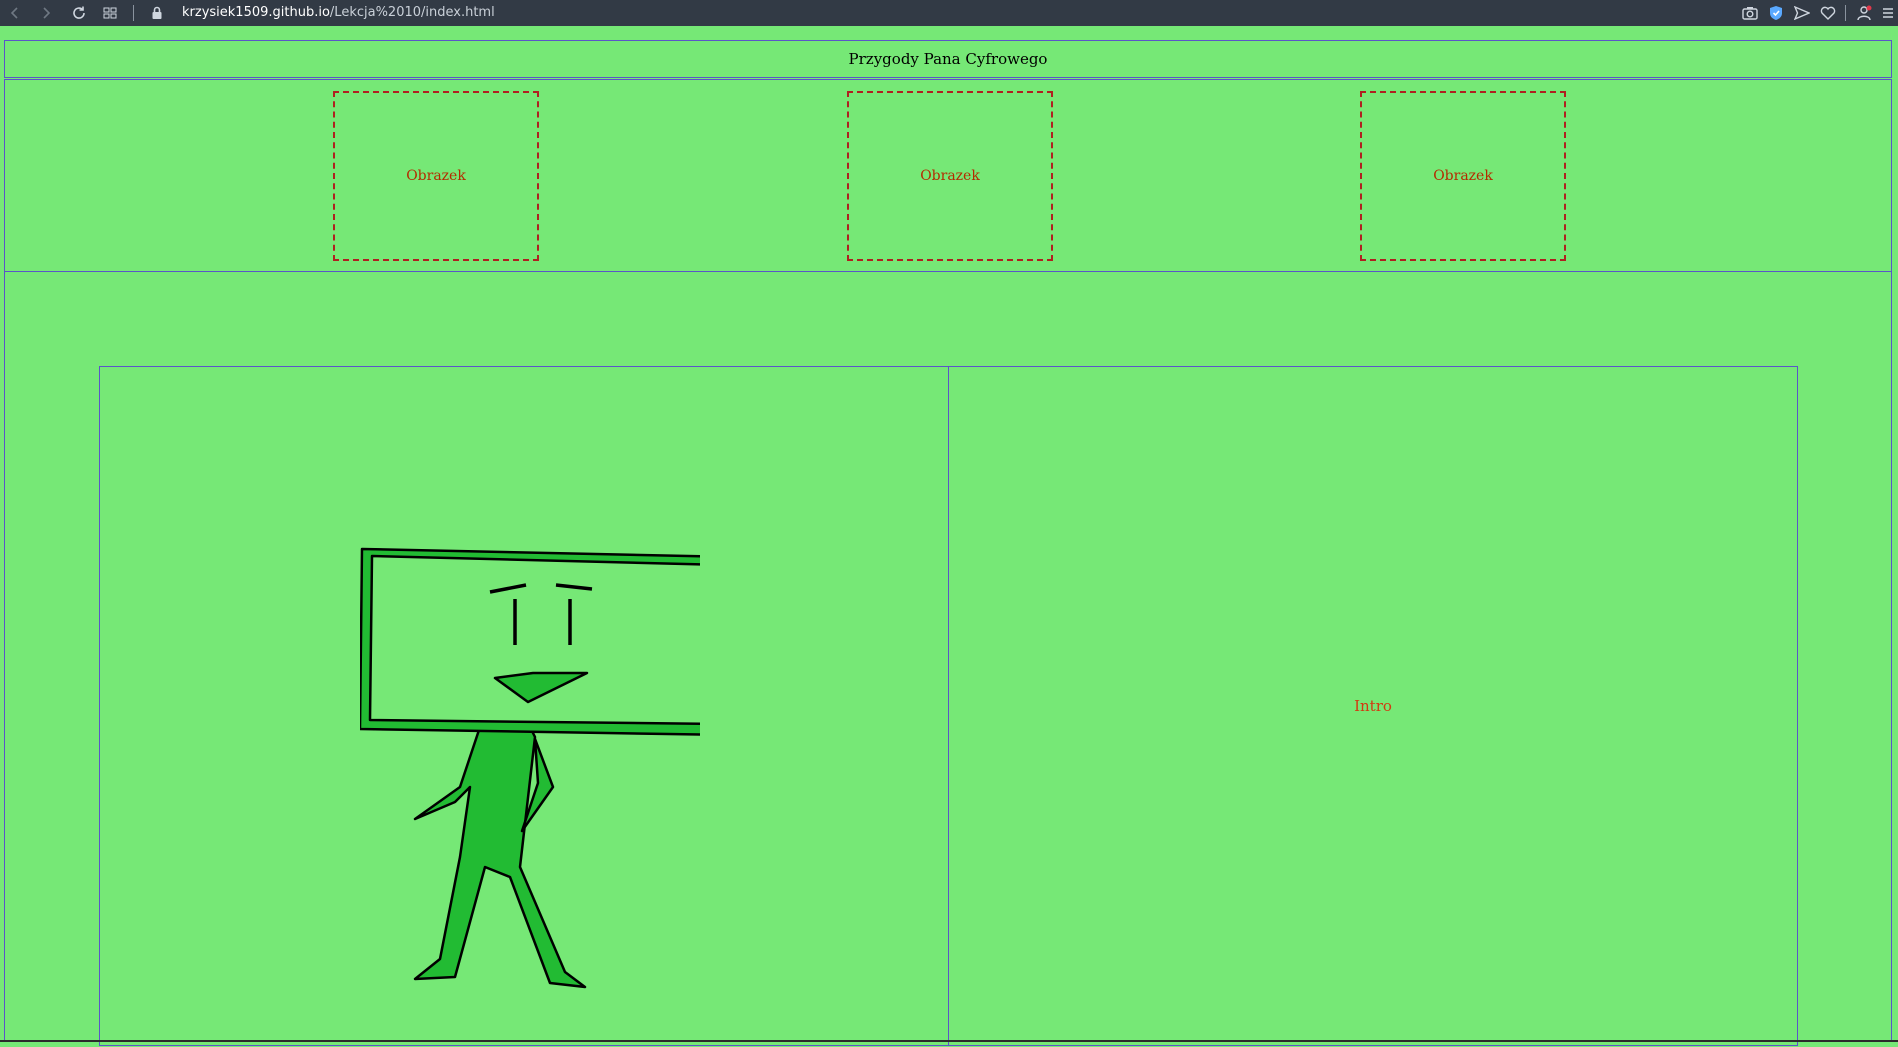  Describe the element at coordinates (256, 12) in the screenshot. I see `url-host: krzysiek1509.github.io` at that location.